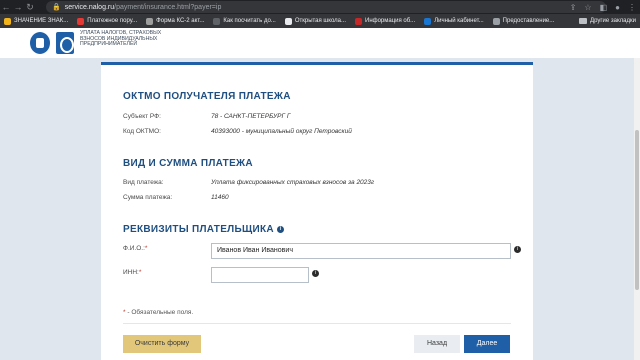  I want to click on other-bookmarks: Другие закладки, so click(607, 21).